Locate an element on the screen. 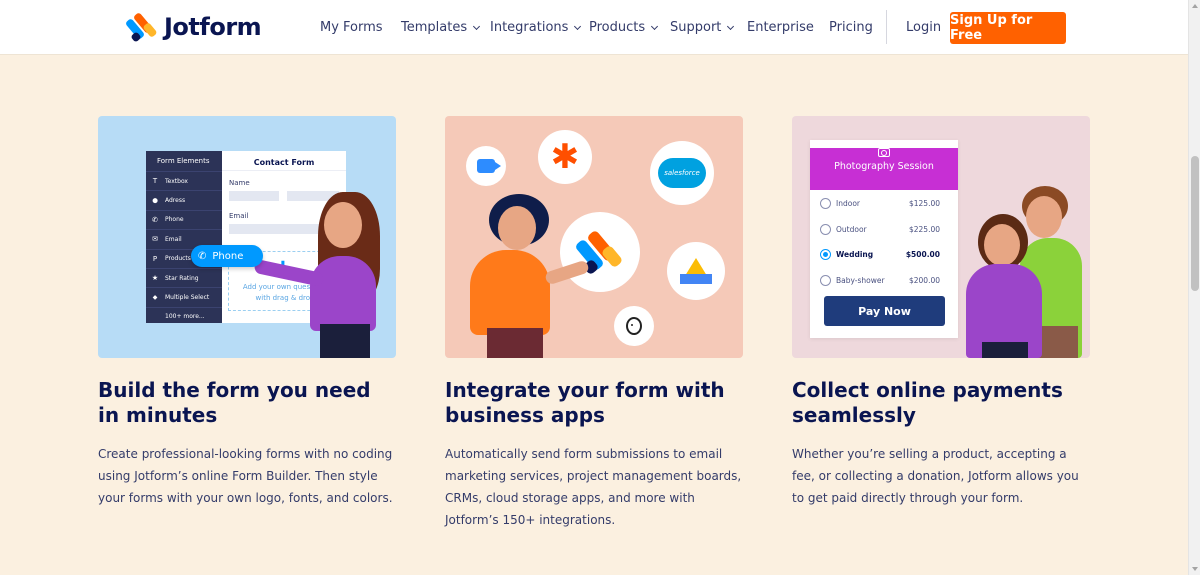  nav-templates: Templates is located at coordinates (441, 27).